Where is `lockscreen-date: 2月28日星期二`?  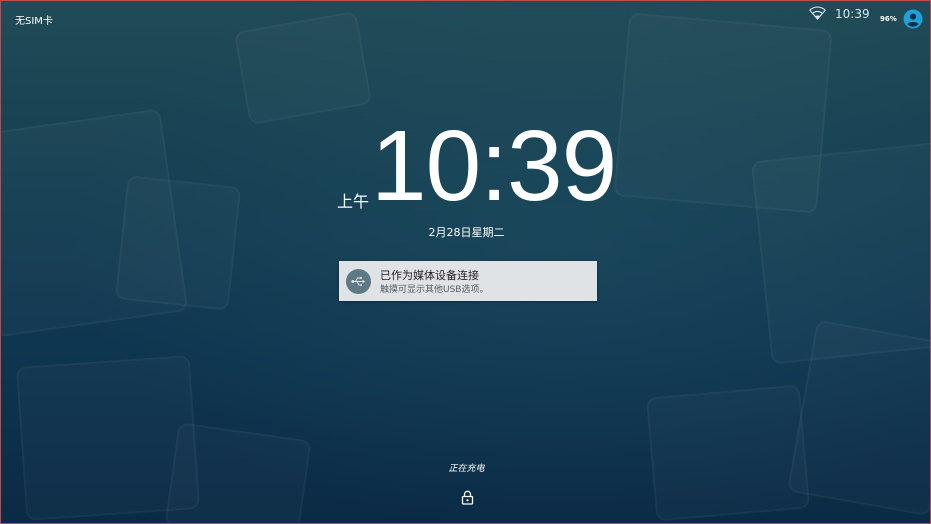
lockscreen-date: 2月28日星期二 is located at coordinates (466, 232).